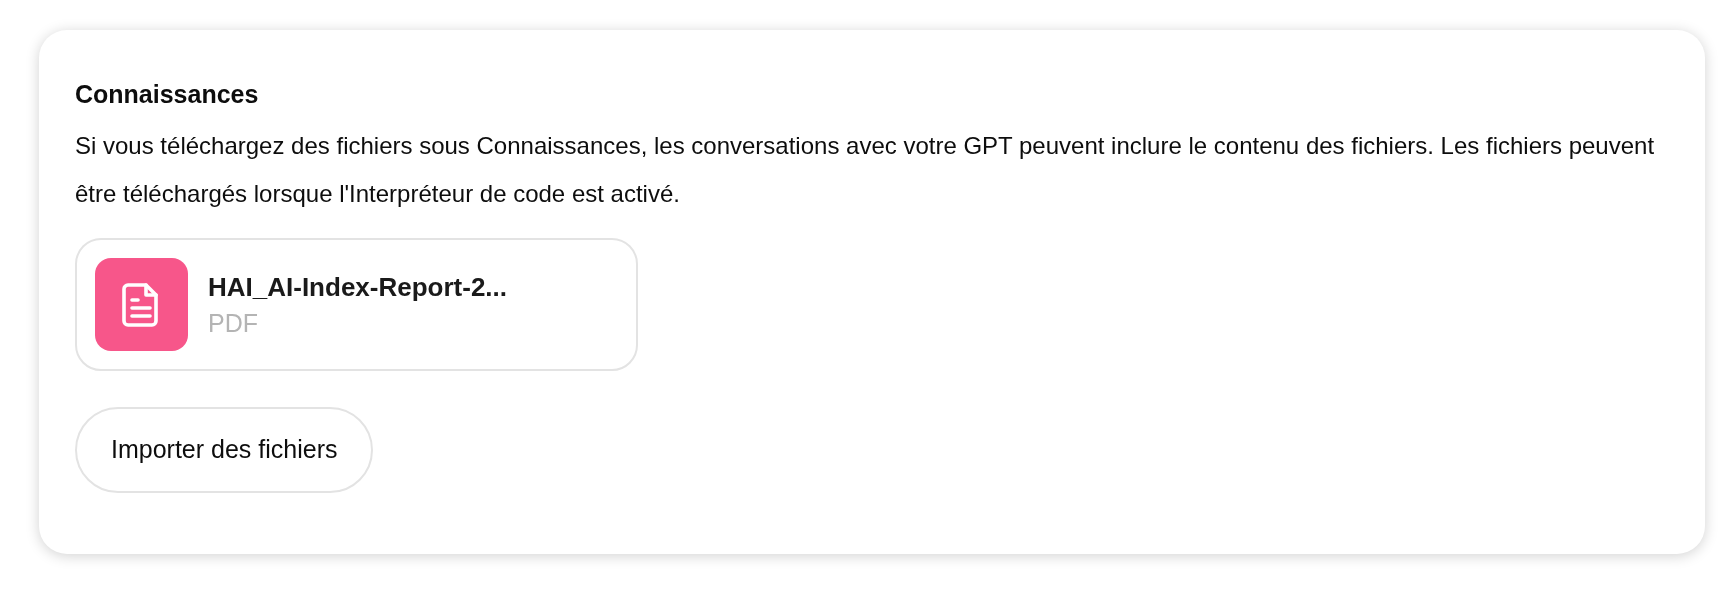 The width and height of the screenshot is (1736, 592). What do you see at coordinates (865, 170) in the screenshot?
I see `section-description: Si vous téléchargez des fichiers sous Connaissances, les conversations avec votre GPT peuvent inclure le contenu des fichiers. Les fichiers peuvent être téléchargés lorsque l'Interpréteur de code est activé.` at bounding box center [865, 170].